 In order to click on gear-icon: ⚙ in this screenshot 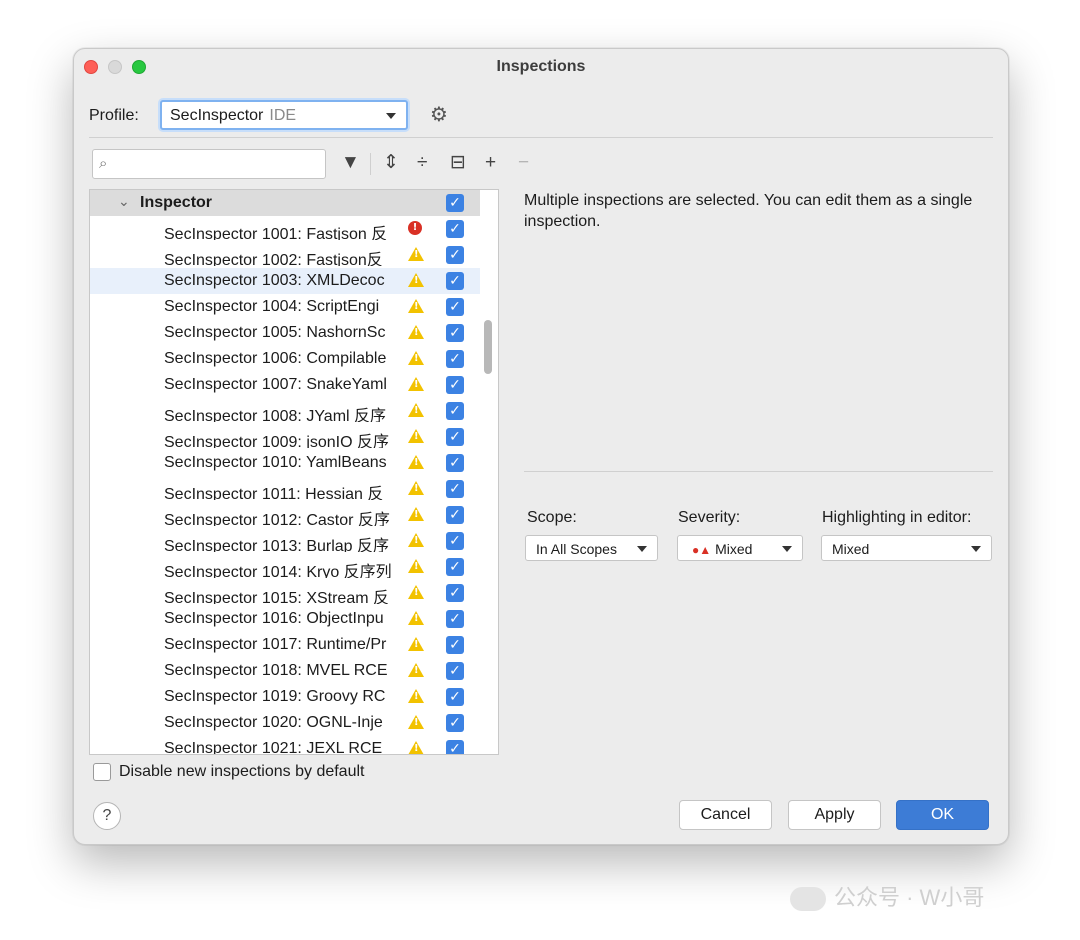, I will do `click(439, 115)`.